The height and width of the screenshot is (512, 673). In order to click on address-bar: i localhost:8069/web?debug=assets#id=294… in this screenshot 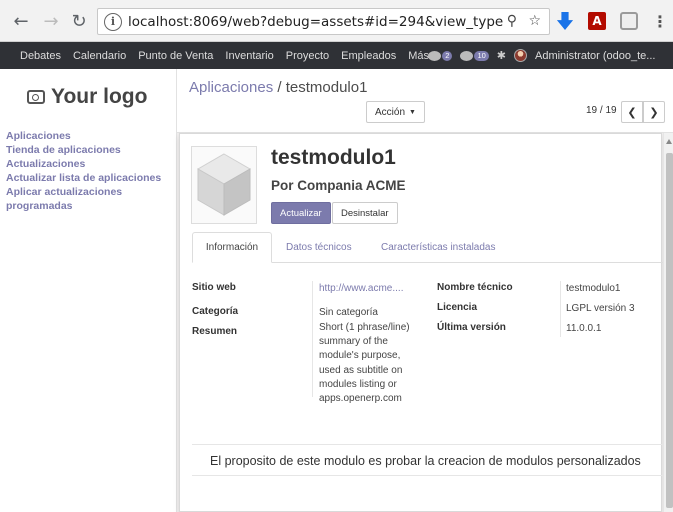, I will do `click(323, 21)`.